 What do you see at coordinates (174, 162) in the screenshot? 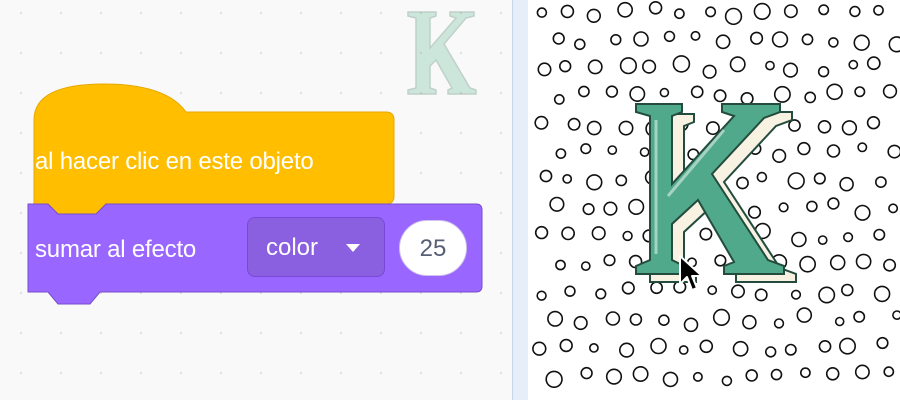
I see `hat-block-label: al hacer clic en este objeto` at bounding box center [174, 162].